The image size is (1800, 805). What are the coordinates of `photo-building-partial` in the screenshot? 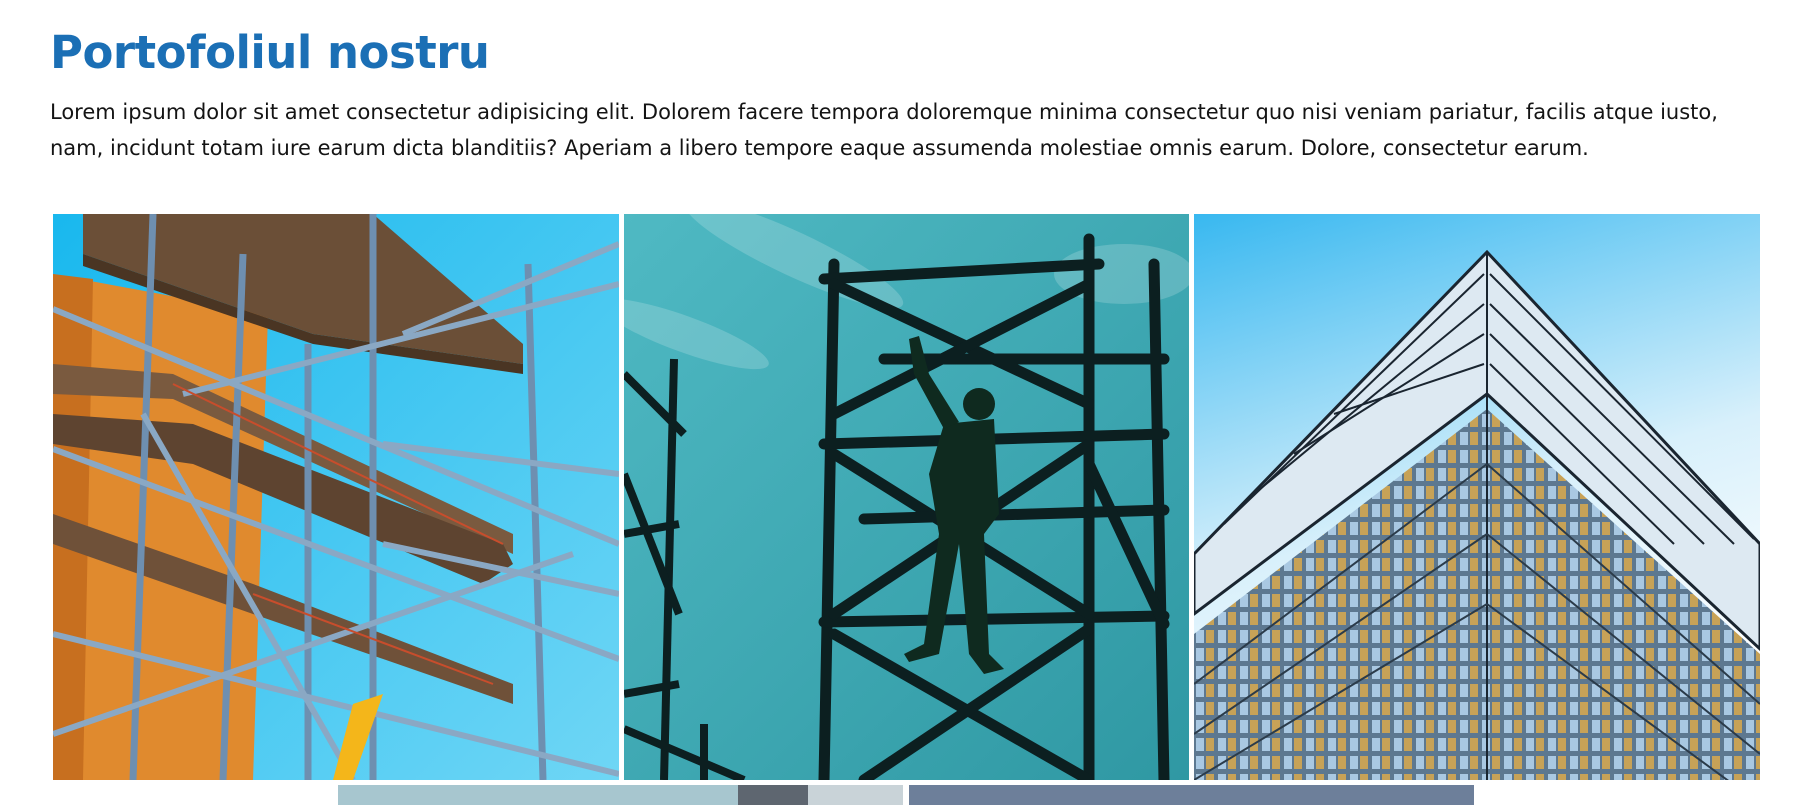 It's located at (620, 795).